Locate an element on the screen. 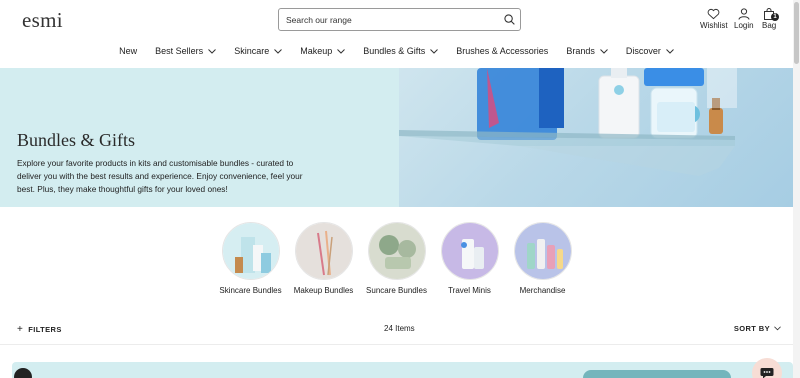 The image size is (800, 378). filters-label: FILTERS is located at coordinates (45, 329).